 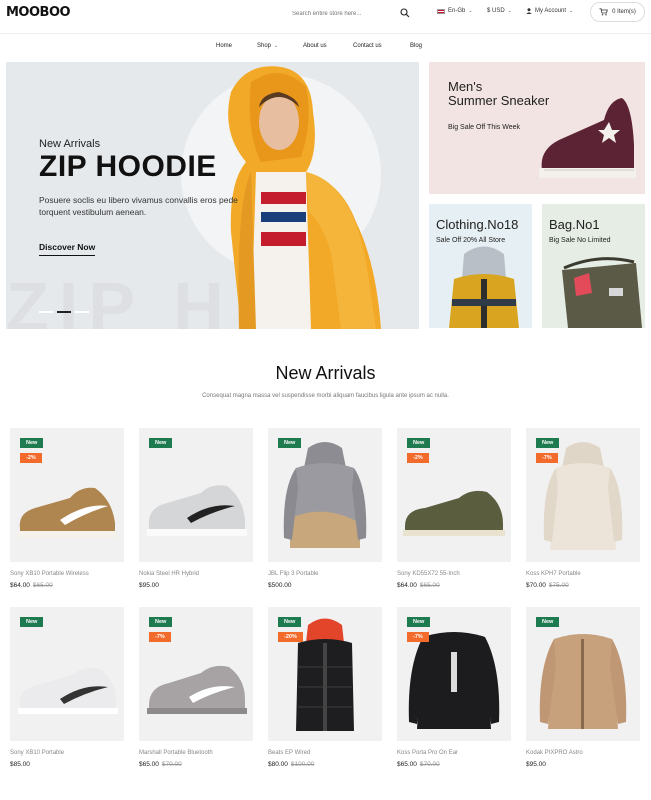 What do you see at coordinates (290, 637) in the screenshot?
I see `sale-badge: -20%` at bounding box center [290, 637].